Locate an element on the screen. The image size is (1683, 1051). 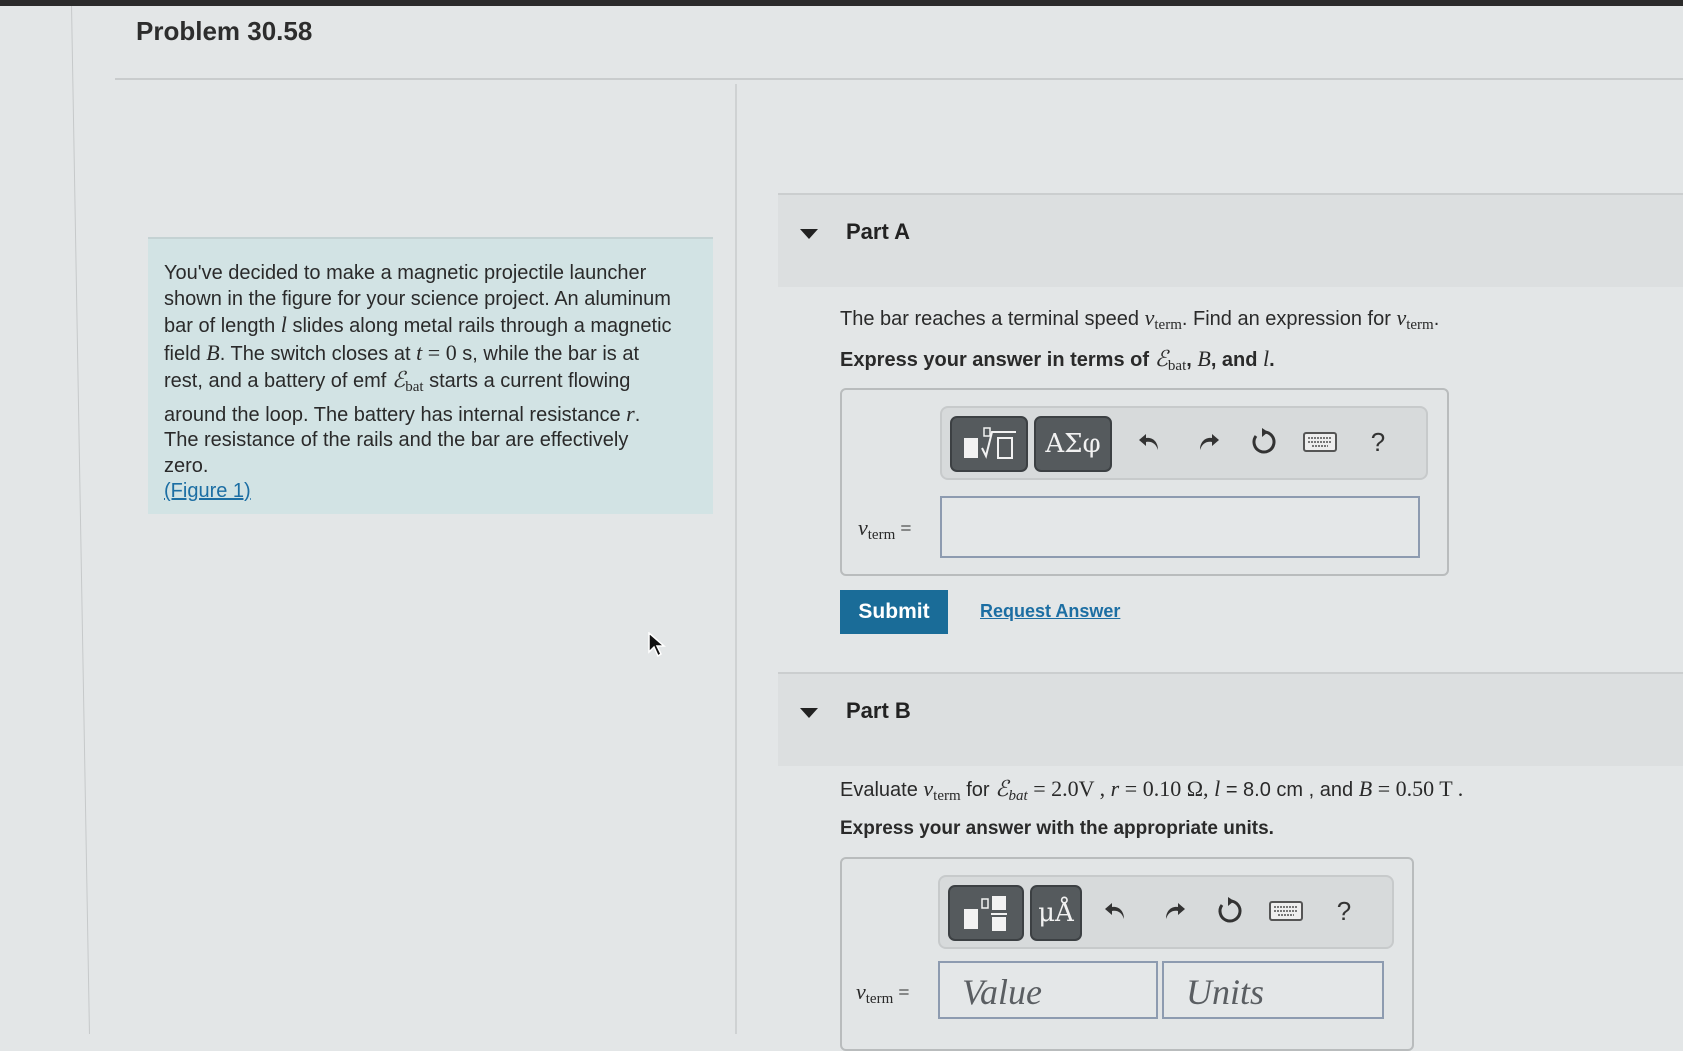
emf-subscript: bat is located at coordinates (414, 387).